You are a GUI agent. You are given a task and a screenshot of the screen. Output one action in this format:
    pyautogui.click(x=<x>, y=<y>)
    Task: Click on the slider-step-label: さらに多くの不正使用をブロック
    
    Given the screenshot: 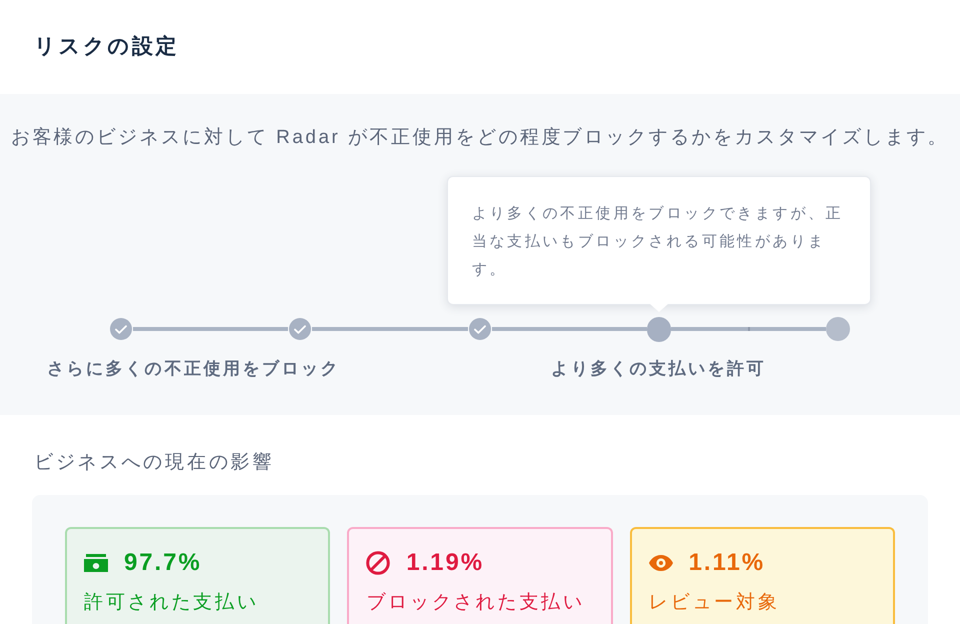 What is the action you would take?
    pyautogui.click(x=193, y=369)
    